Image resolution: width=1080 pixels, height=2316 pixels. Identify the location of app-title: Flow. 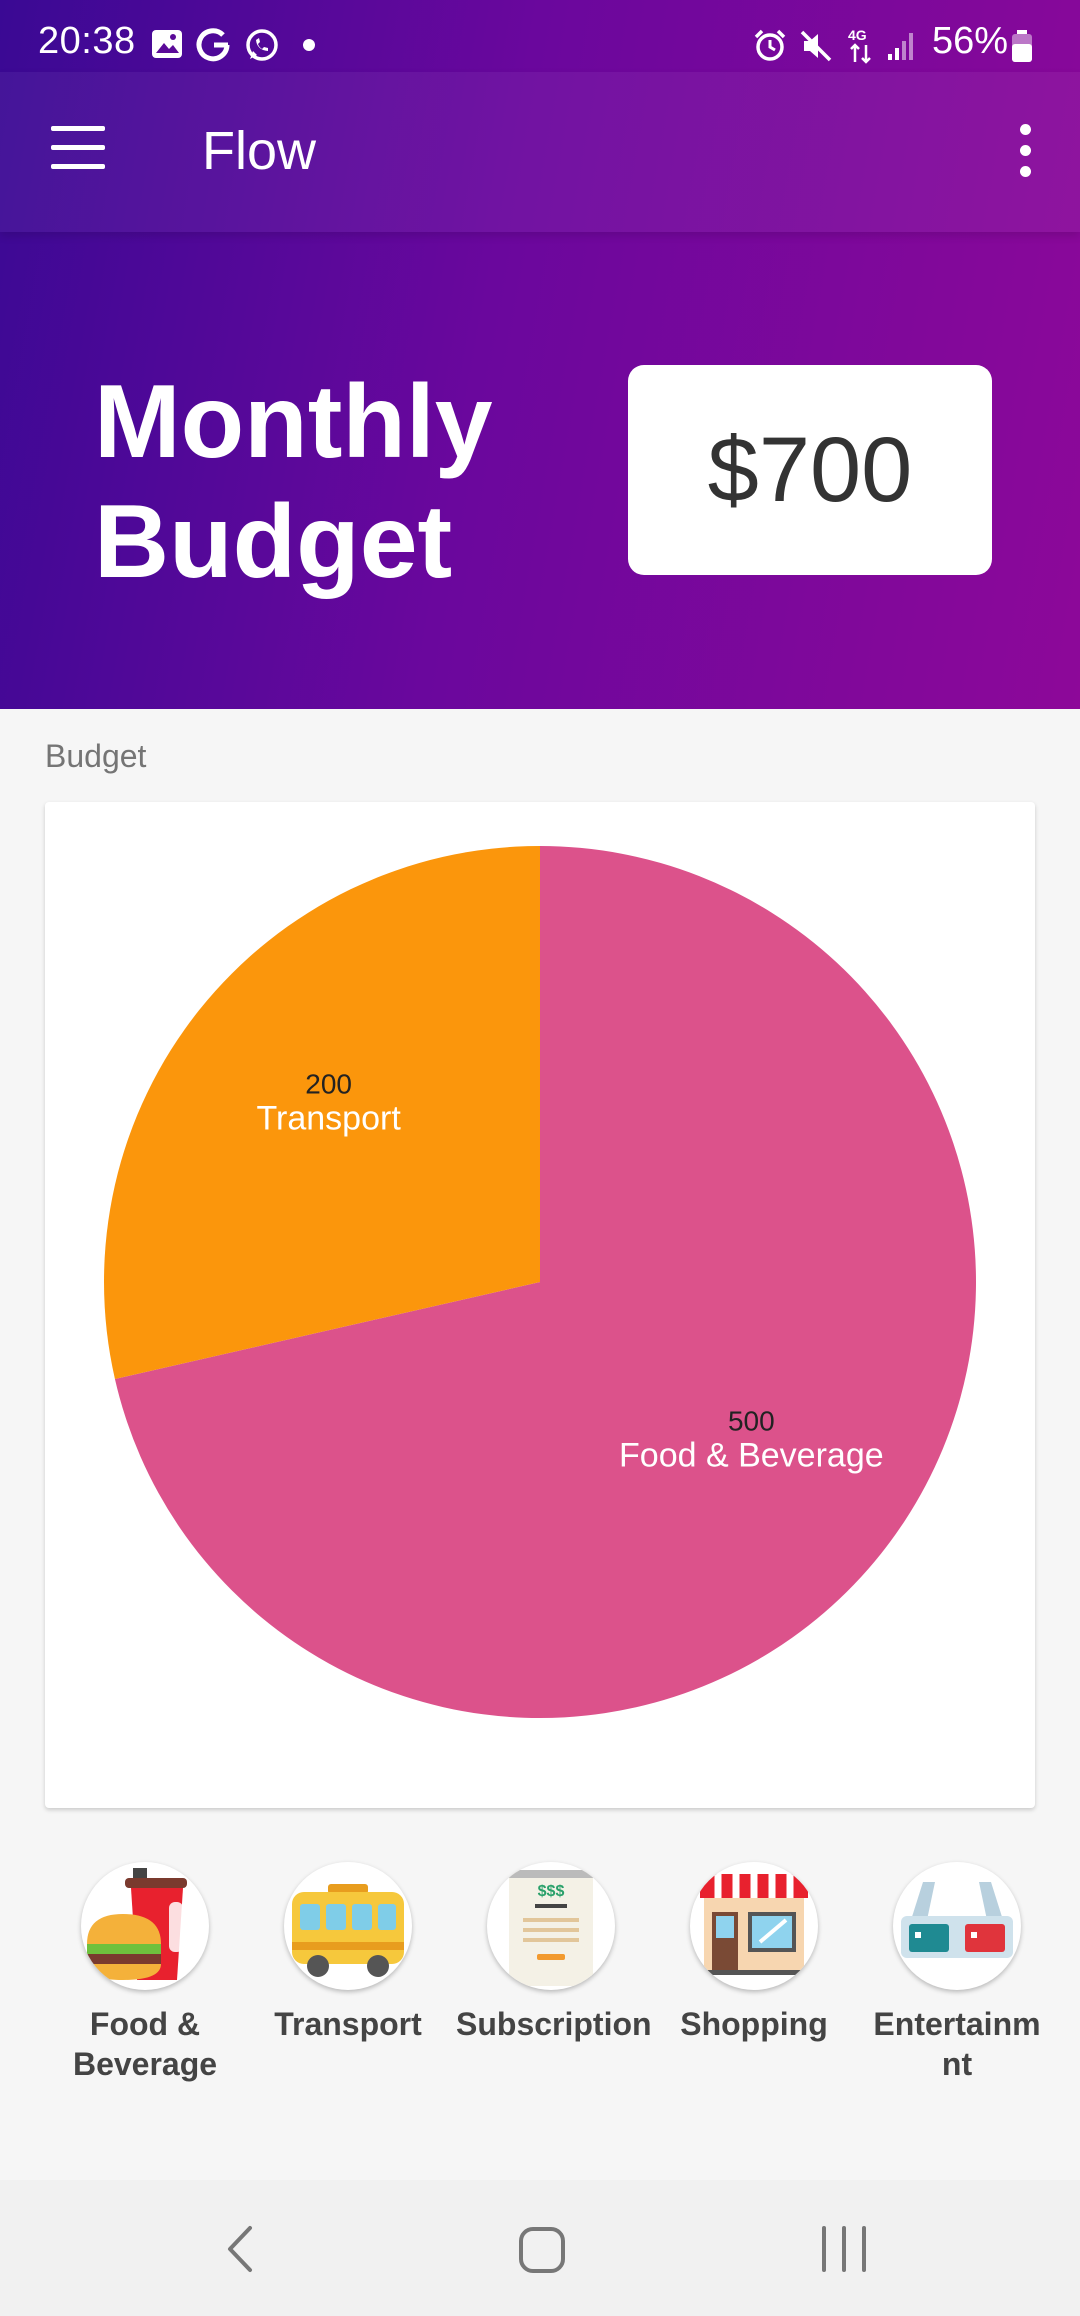
(259, 151).